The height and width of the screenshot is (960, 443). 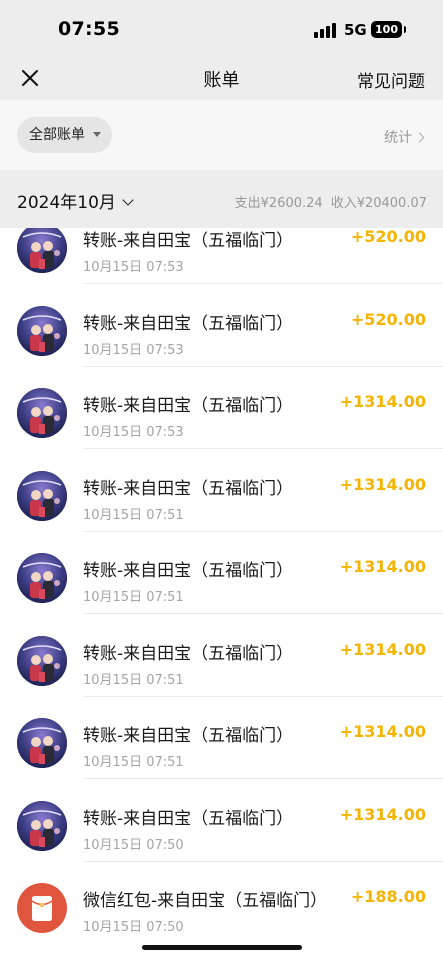 What do you see at coordinates (221, 199) in the screenshot?
I see `month-row: 2024年10月 支出¥2600.24 收入¥20400.07` at bounding box center [221, 199].